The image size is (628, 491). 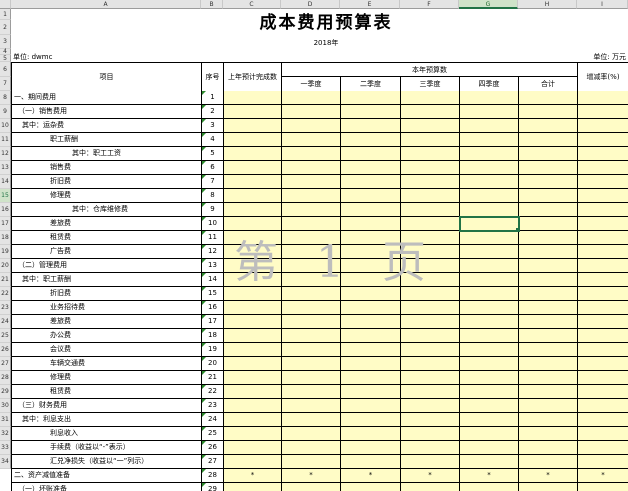 What do you see at coordinates (107, 168) in the screenshot?
I see `row-label: 销售费` at bounding box center [107, 168].